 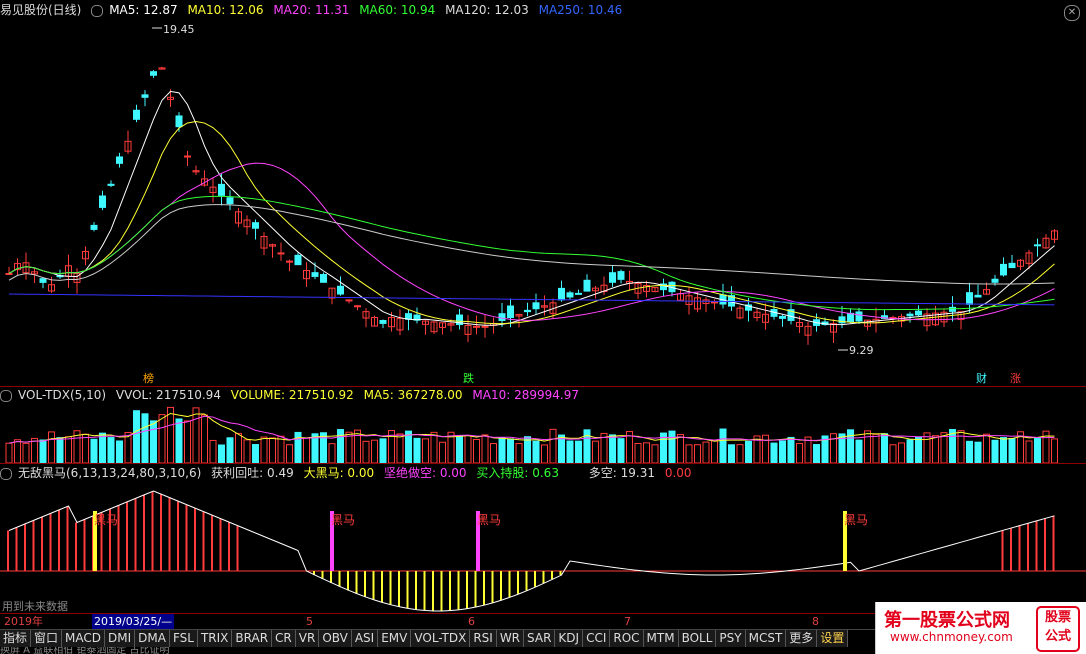 I want to click on date-selected: 2019/03/25/—, so click(x=133, y=621).